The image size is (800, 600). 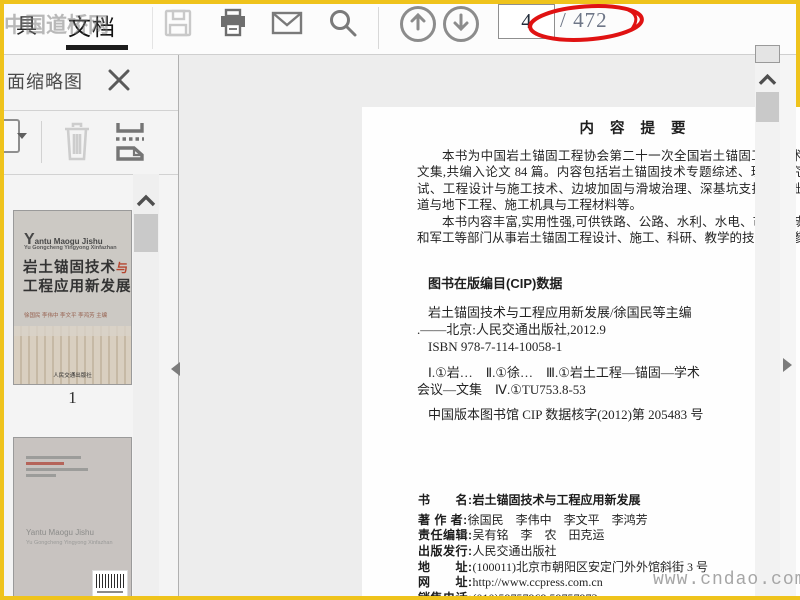 I want to click on cip-classification: 会议—文集 Ⅳ.①TU753.8-53, so click(x=501, y=389).